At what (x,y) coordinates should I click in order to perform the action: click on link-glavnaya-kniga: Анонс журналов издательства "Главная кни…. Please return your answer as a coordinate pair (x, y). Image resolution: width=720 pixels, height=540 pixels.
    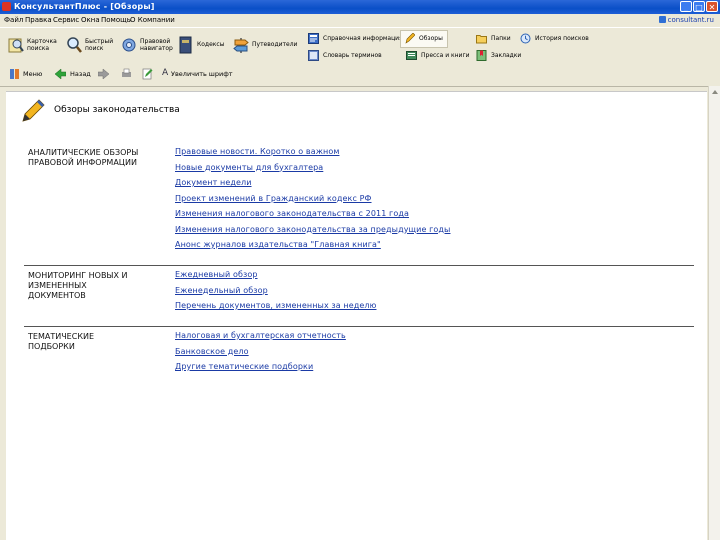
    Looking at the image, I should click on (312, 245).